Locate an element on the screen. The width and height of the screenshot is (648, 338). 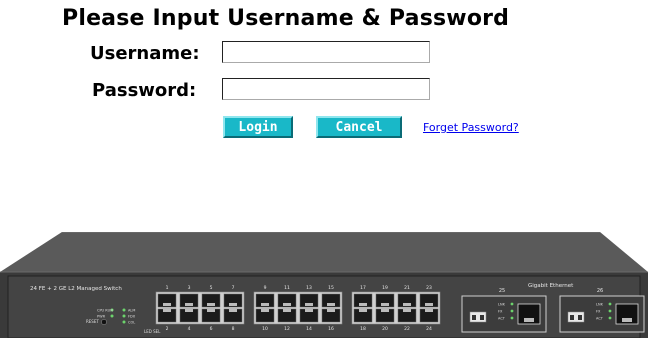
port-number-label: 21 is located at coordinates (407, 288).